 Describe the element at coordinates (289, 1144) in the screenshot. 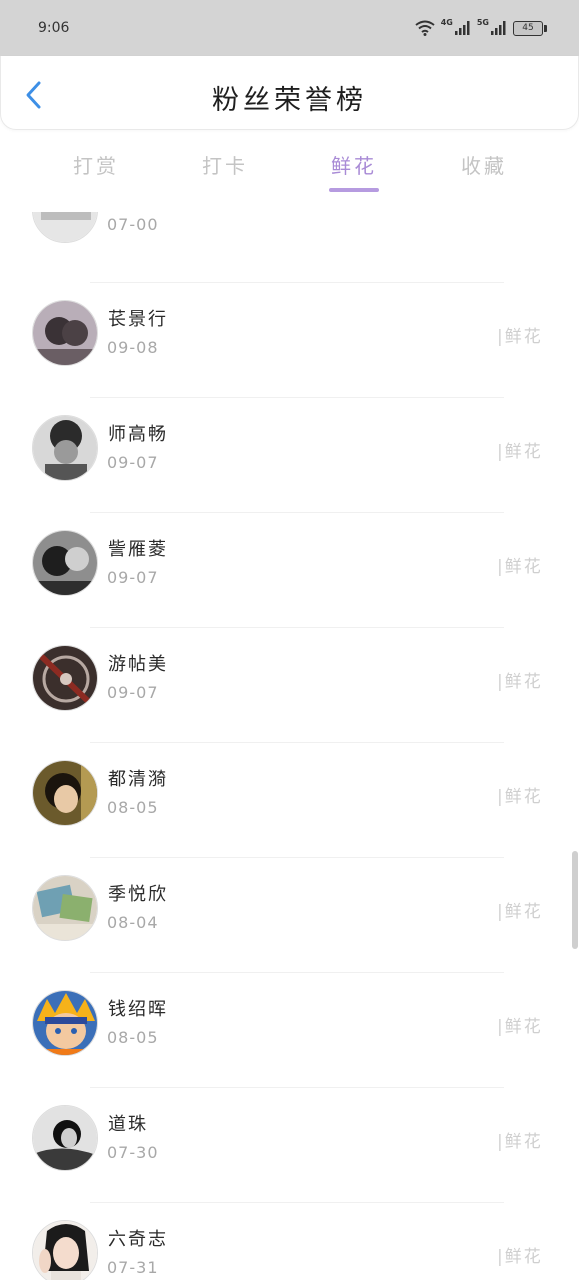

I see `list-item: 道珠 07-30 |鲜花` at that location.